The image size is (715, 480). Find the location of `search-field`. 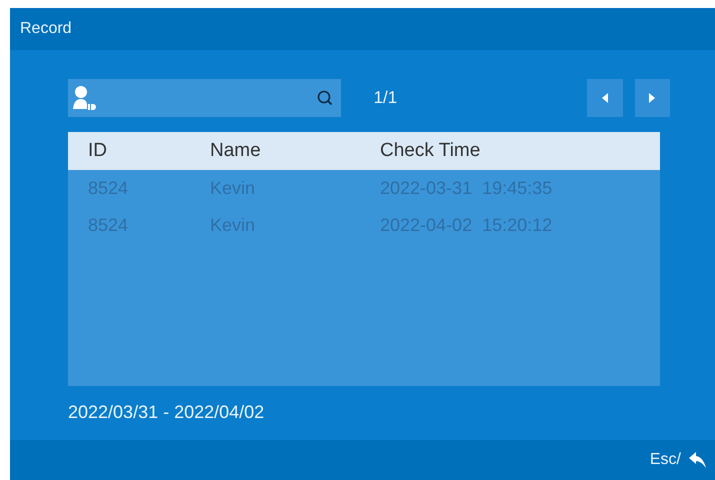

search-field is located at coordinates (204, 98).